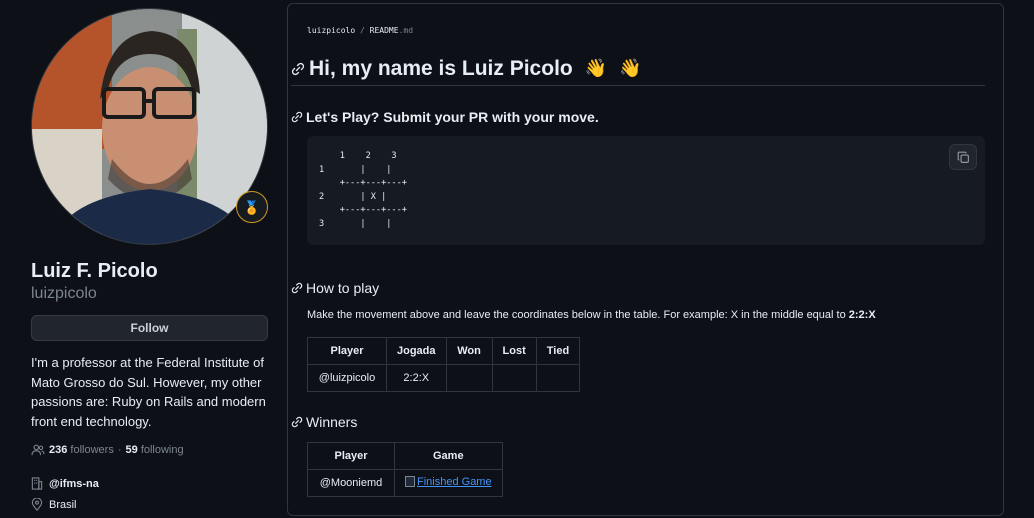 Image resolution: width=1034 pixels, height=518 pixels. Describe the element at coordinates (94, 271) in the screenshot. I see `profile-full-name: Luiz F. Picolo` at that location.